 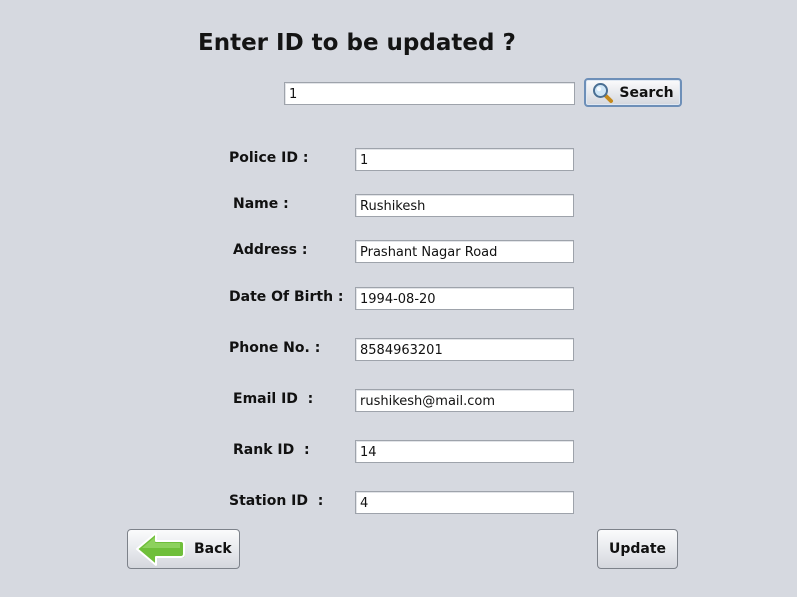 I want to click on arrow-left-icon, so click(x=160, y=549).